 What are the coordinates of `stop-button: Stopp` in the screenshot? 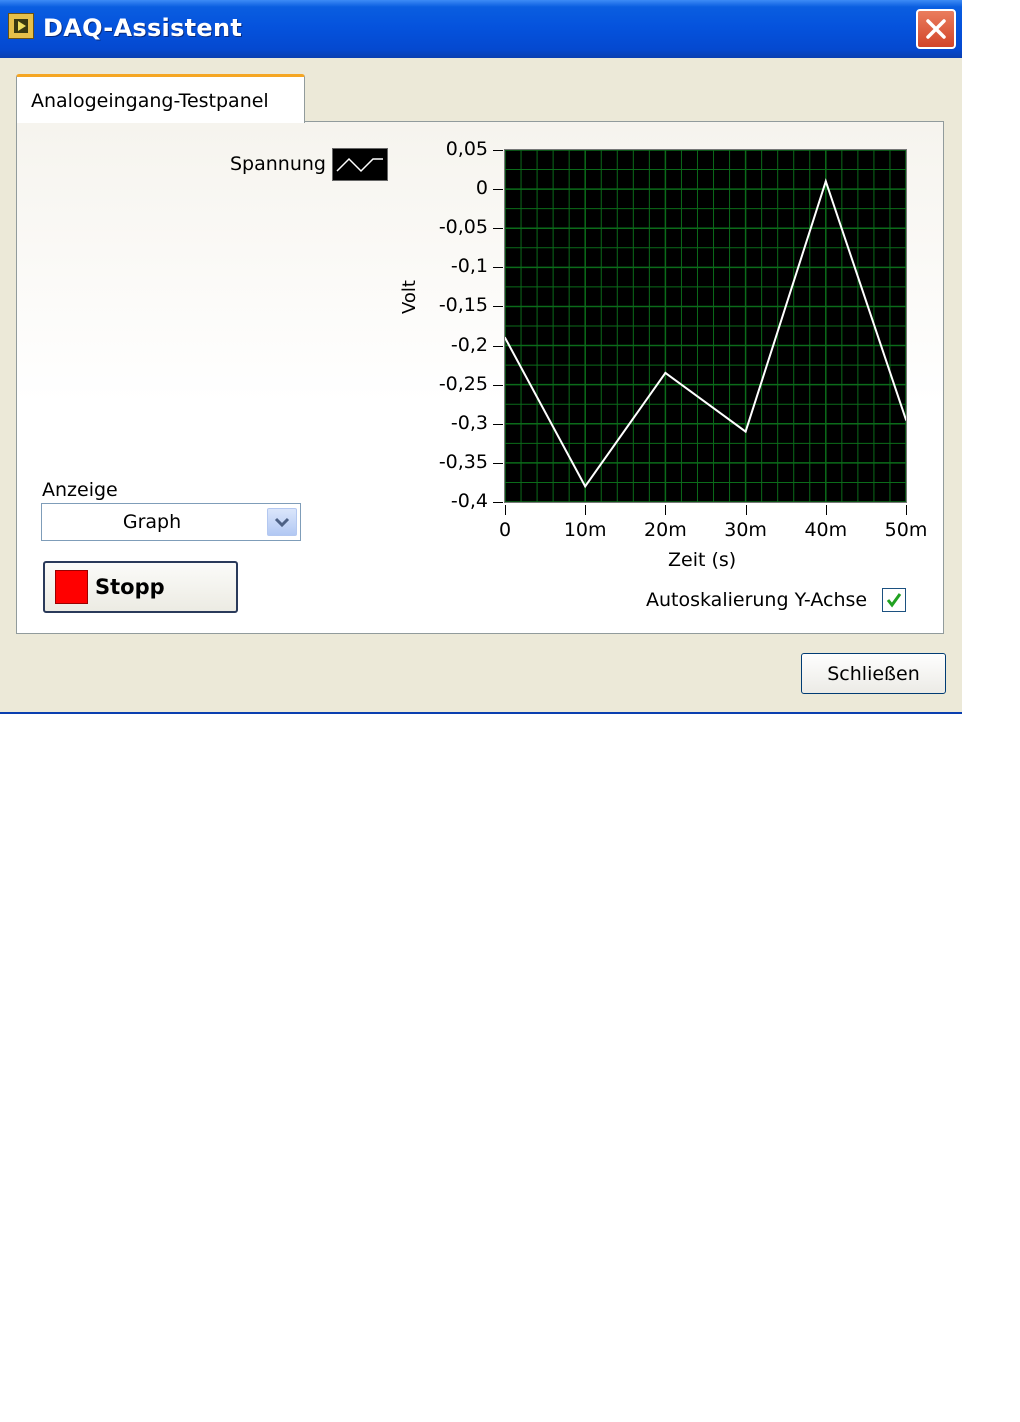 It's located at (140, 587).